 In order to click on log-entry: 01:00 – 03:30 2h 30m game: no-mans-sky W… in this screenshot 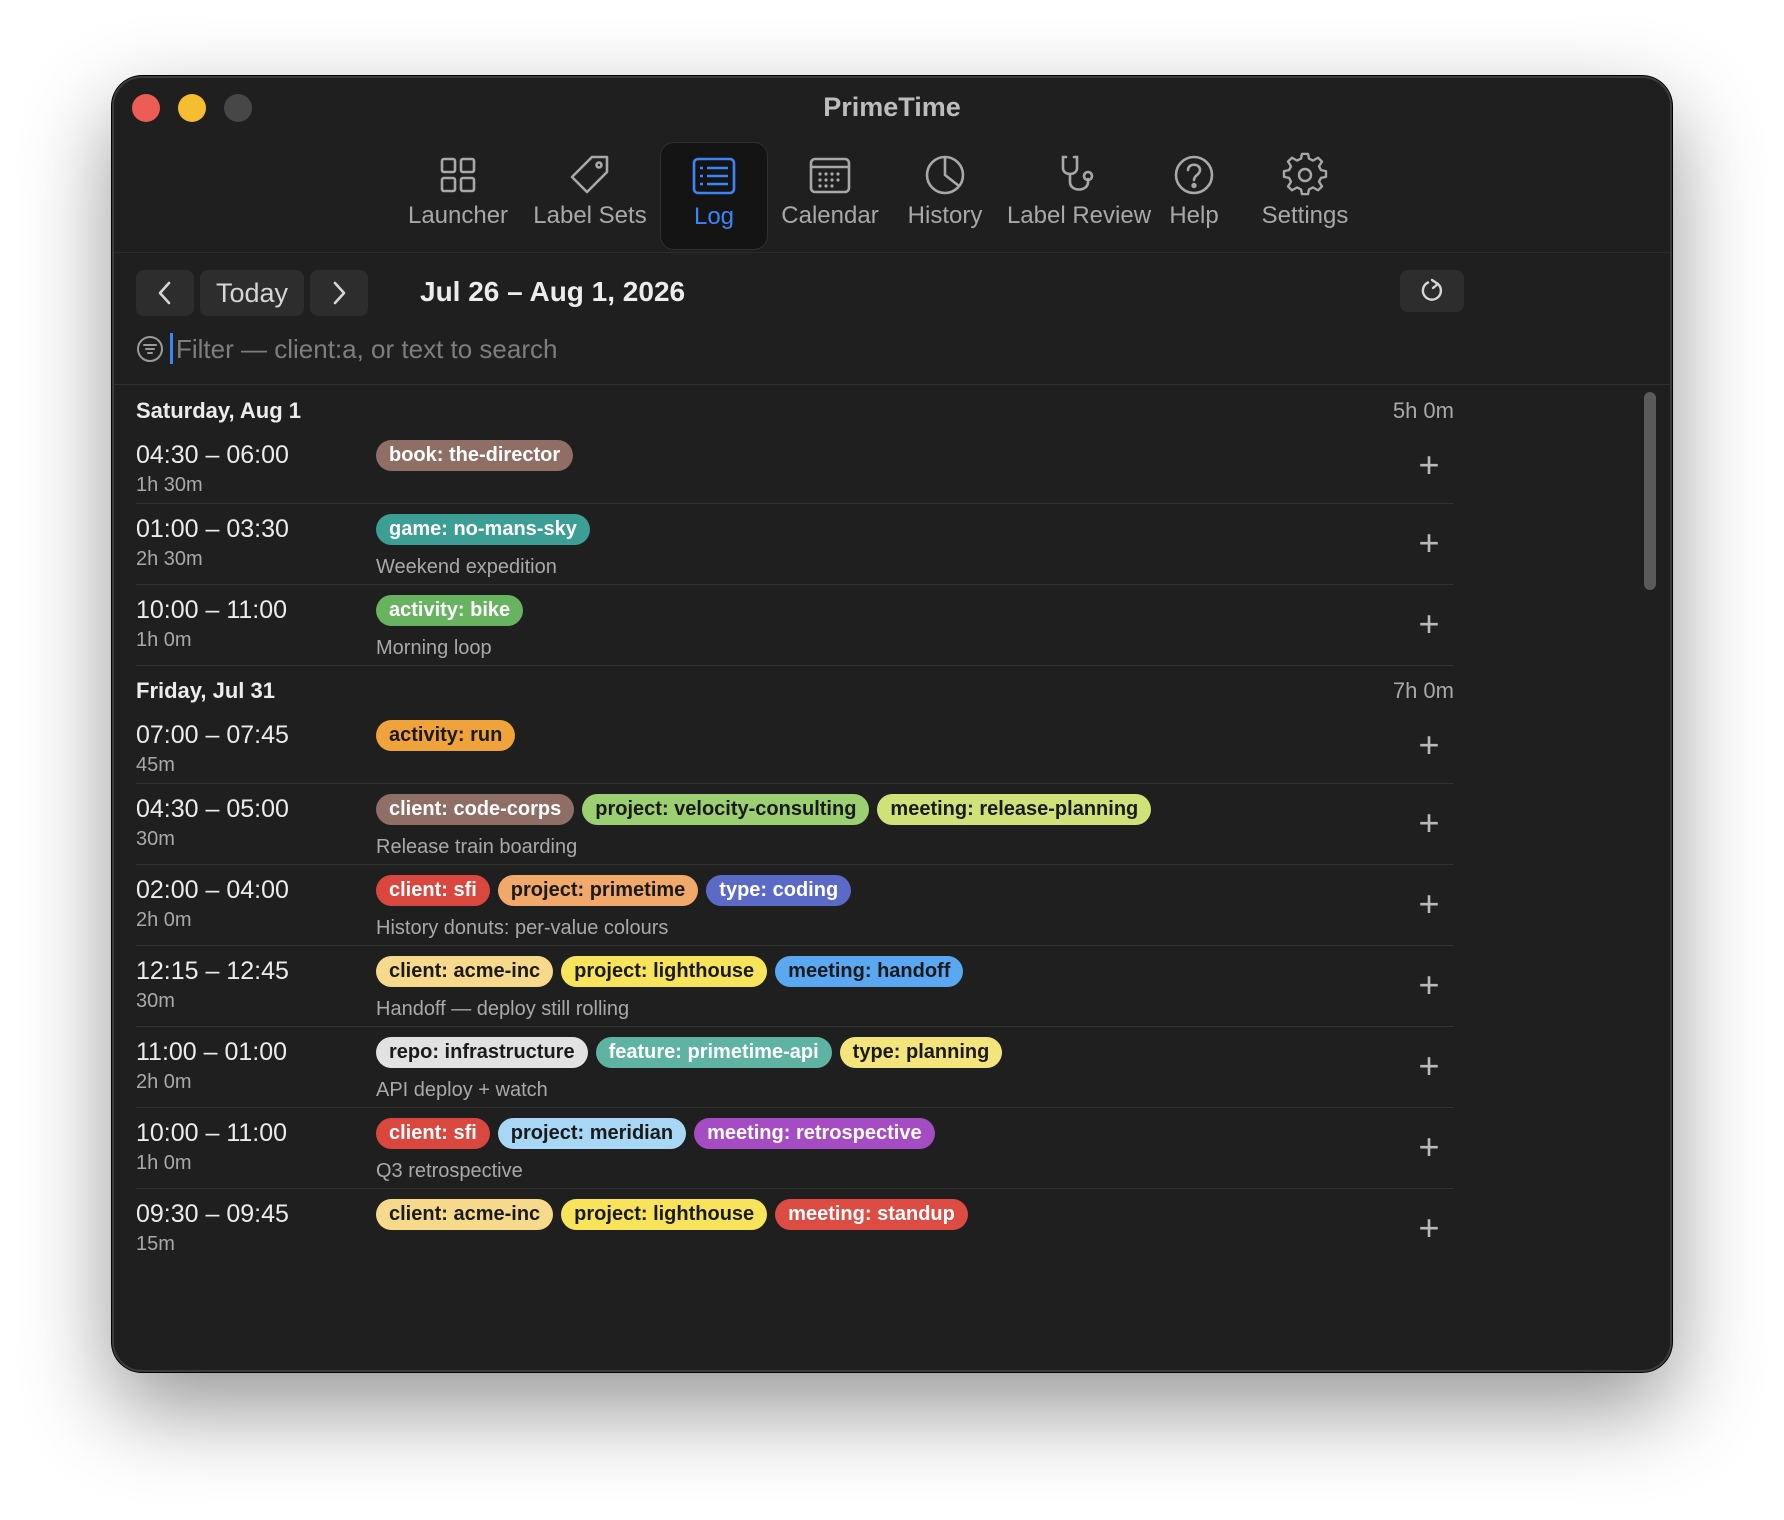, I will do `click(795, 544)`.